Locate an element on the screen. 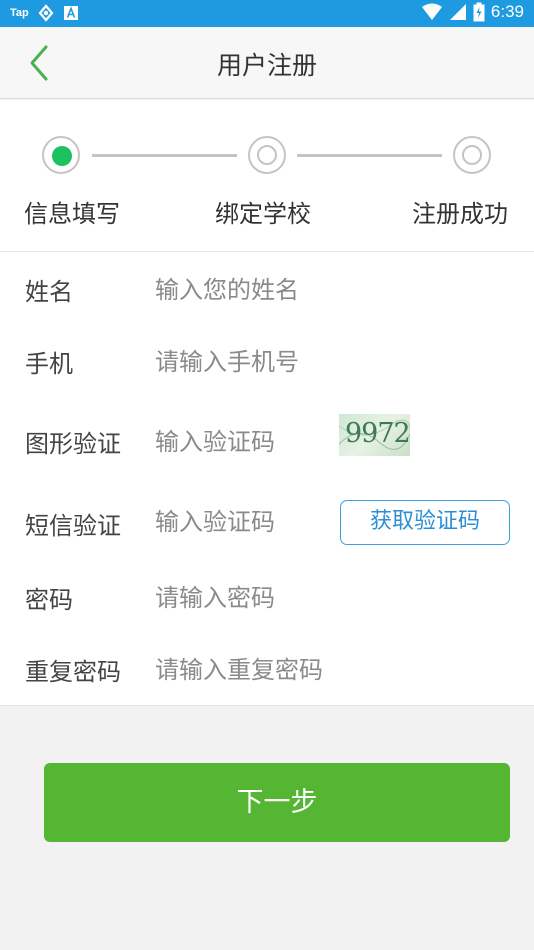 The image size is (534, 950). captcha-row: 图形验证 9972 is located at coordinates (267, 440).